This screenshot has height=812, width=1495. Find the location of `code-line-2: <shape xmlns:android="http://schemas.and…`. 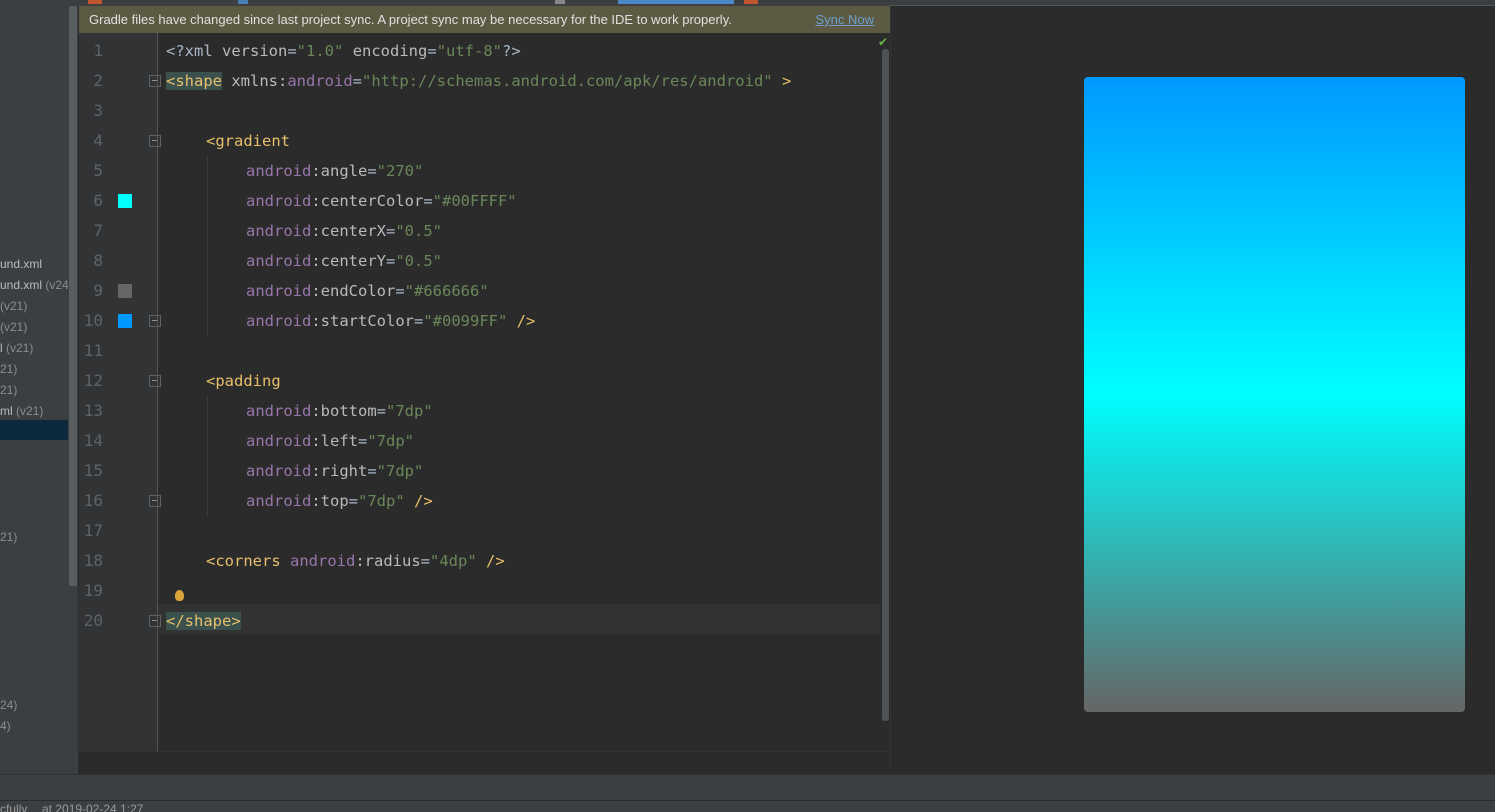

code-line-2: <shape xmlns:android="http://schemas.and… is located at coordinates (479, 81).